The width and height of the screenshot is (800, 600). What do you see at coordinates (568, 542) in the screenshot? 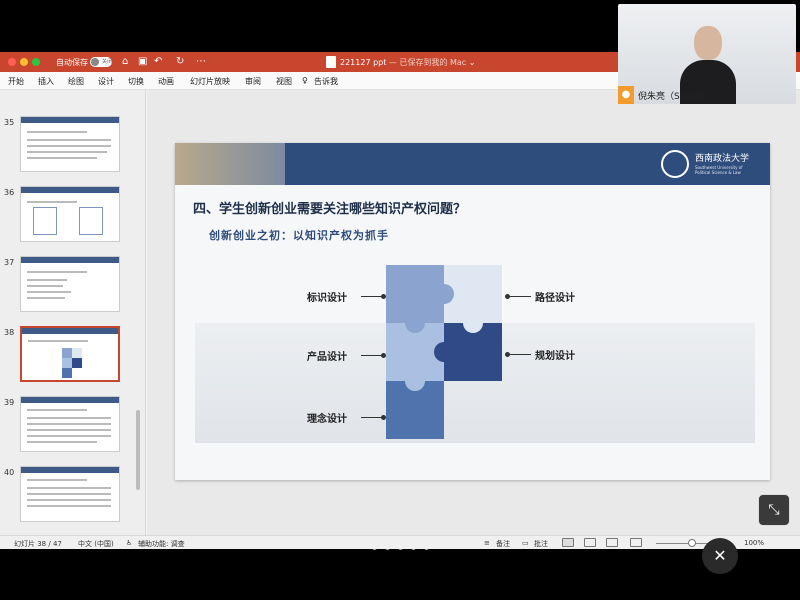
I see `normal-view-icon` at bounding box center [568, 542].